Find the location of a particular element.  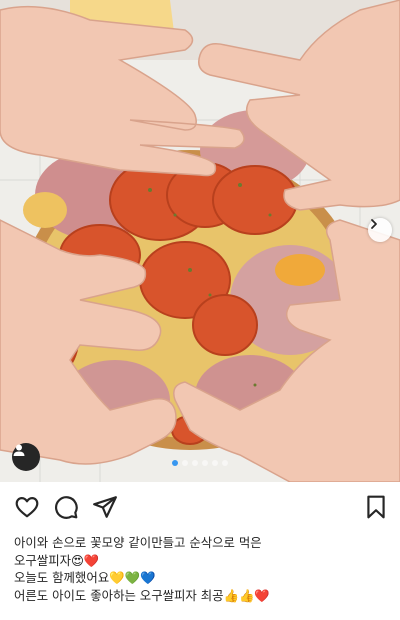

caption-line: 아이와 손으로 꽃모양 같이만들고 순삭으로 먹은 is located at coordinates (138, 542).